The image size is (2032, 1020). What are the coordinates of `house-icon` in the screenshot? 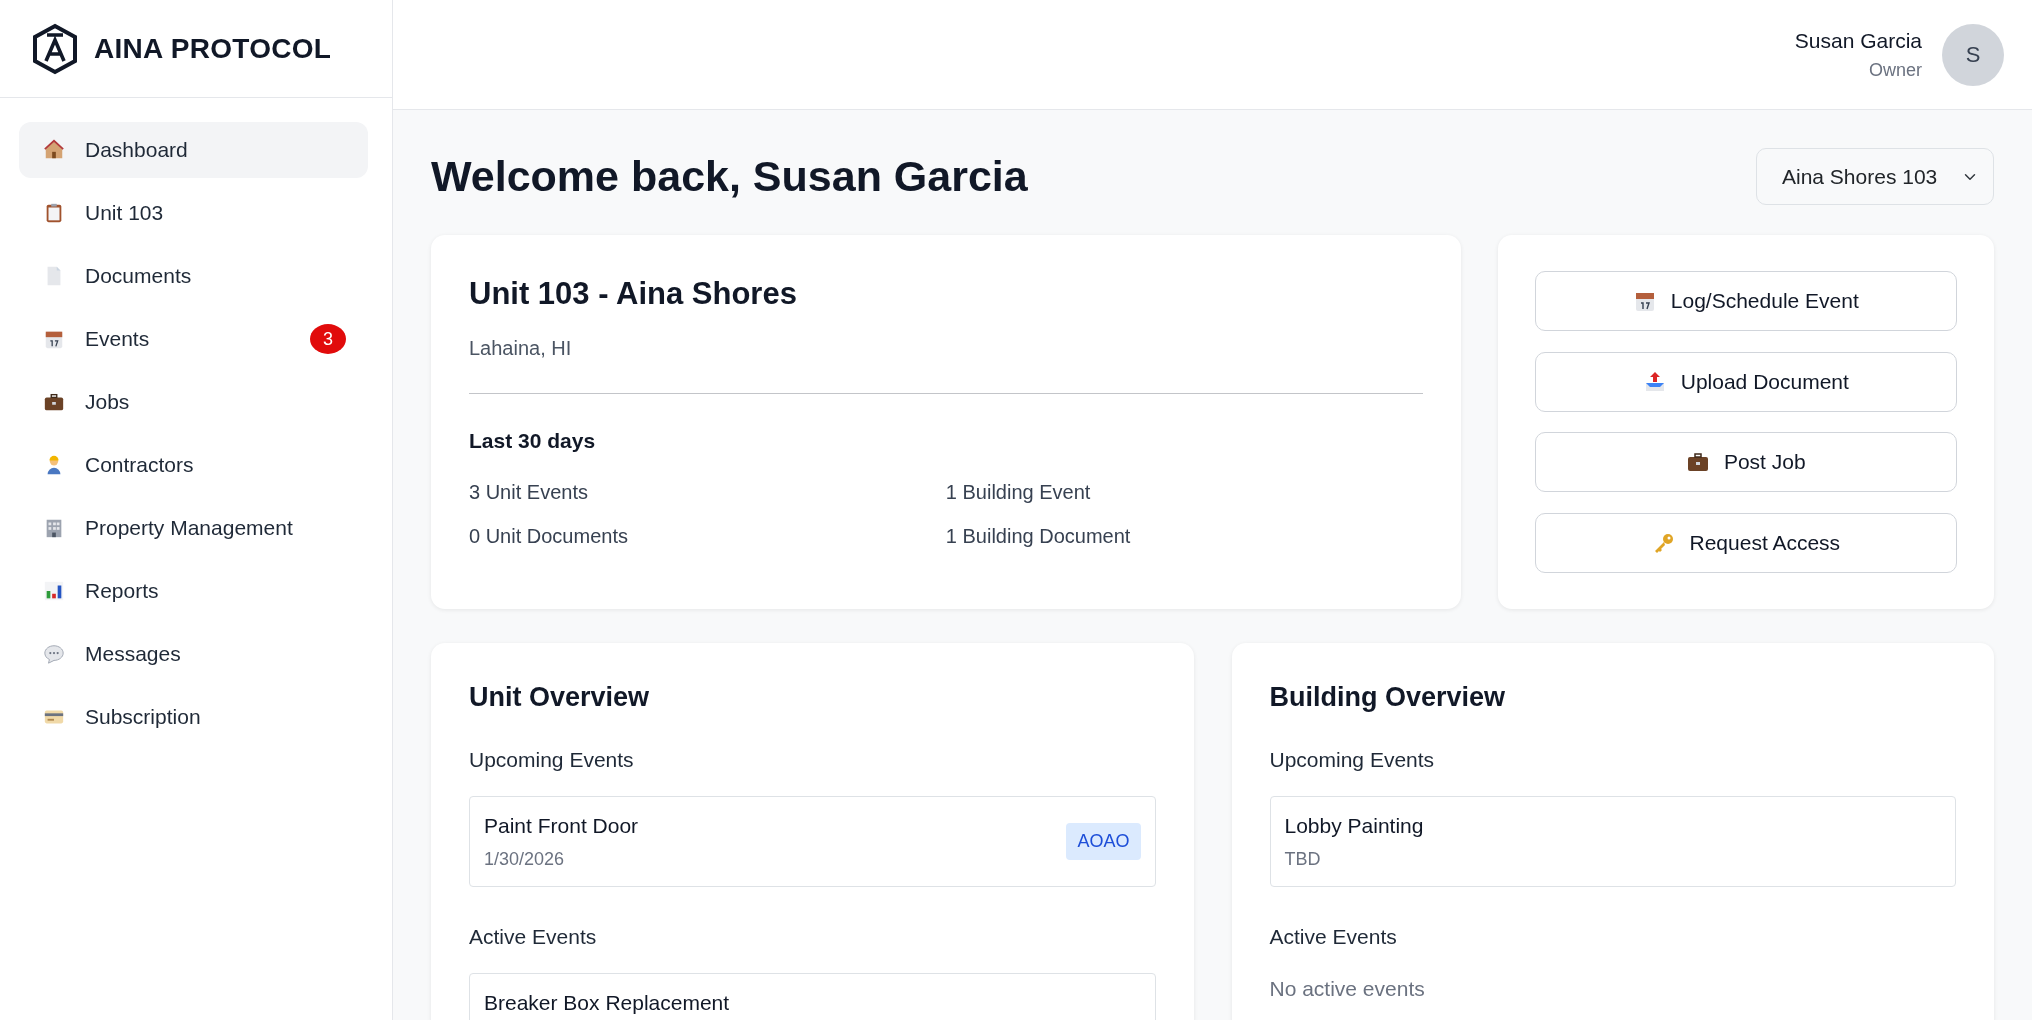 It's located at (54, 150).